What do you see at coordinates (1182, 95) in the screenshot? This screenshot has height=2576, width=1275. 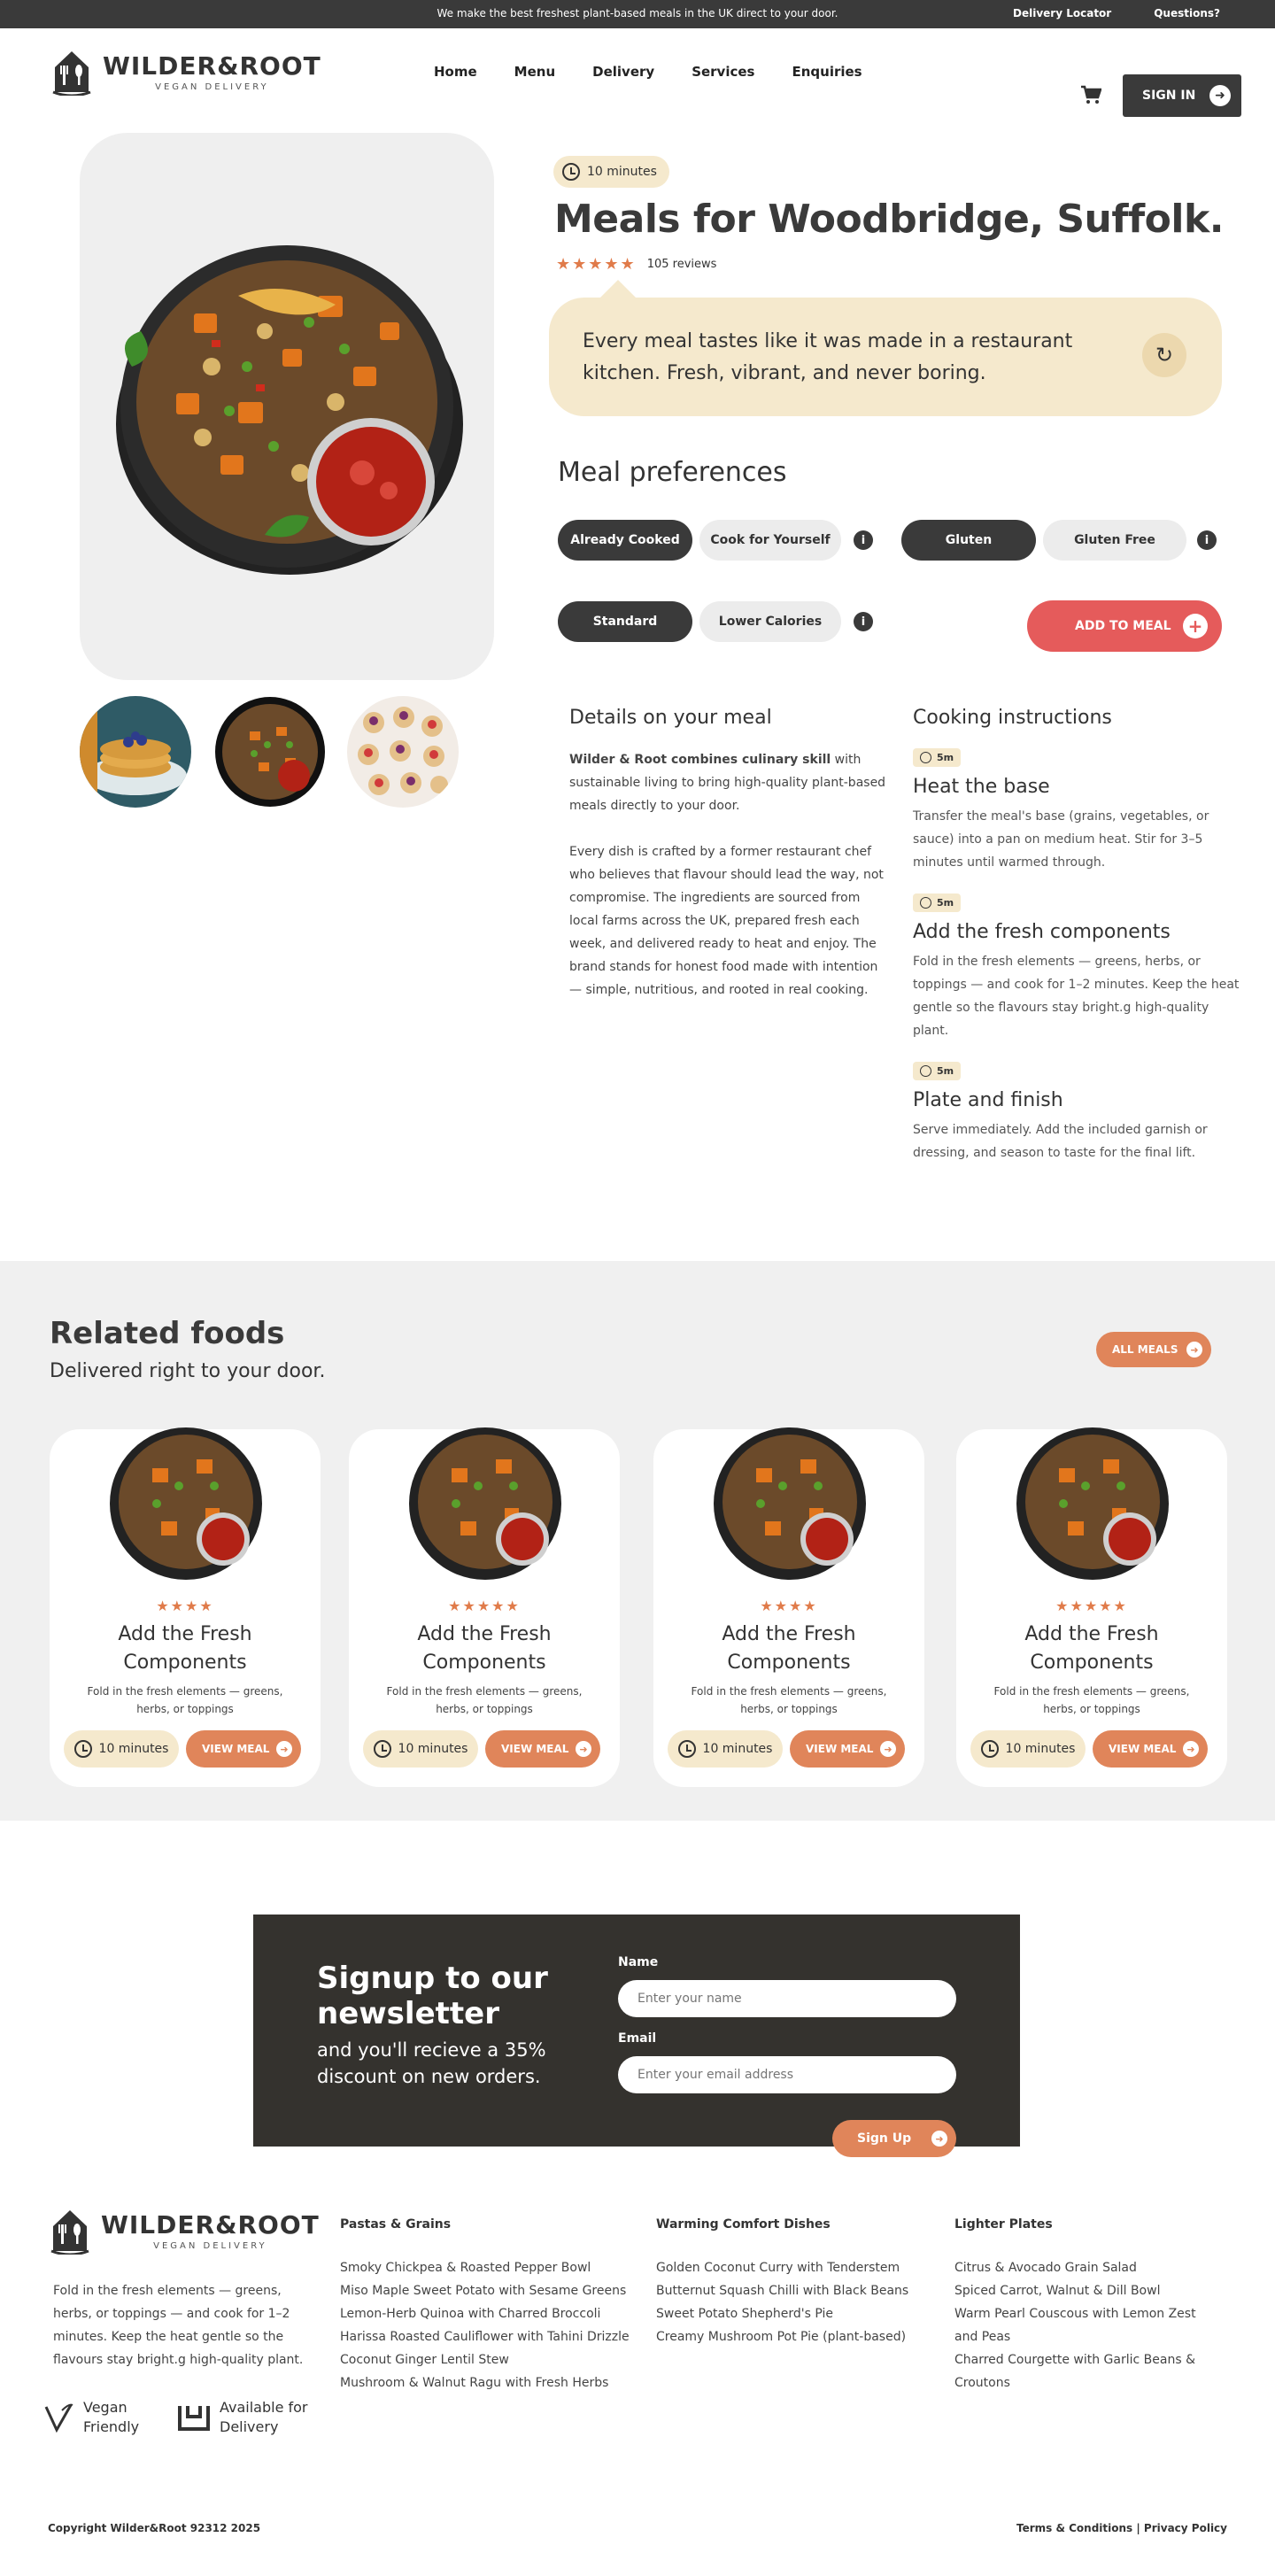 I see `sign-in-button: SIGN IN ➜` at bounding box center [1182, 95].